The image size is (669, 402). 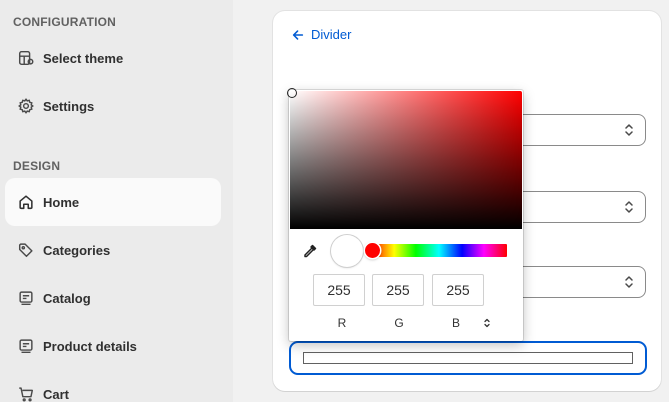 What do you see at coordinates (298, 34) in the screenshot?
I see `arrow-left-icon` at bounding box center [298, 34].